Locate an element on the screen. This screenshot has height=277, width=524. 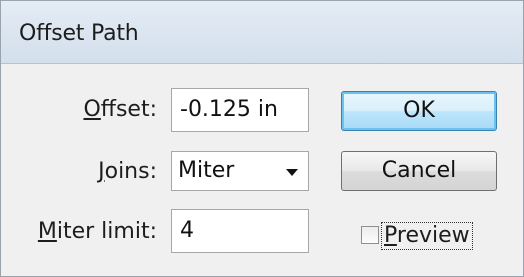
miter-limit-input: 4 is located at coordinates (240, 231).